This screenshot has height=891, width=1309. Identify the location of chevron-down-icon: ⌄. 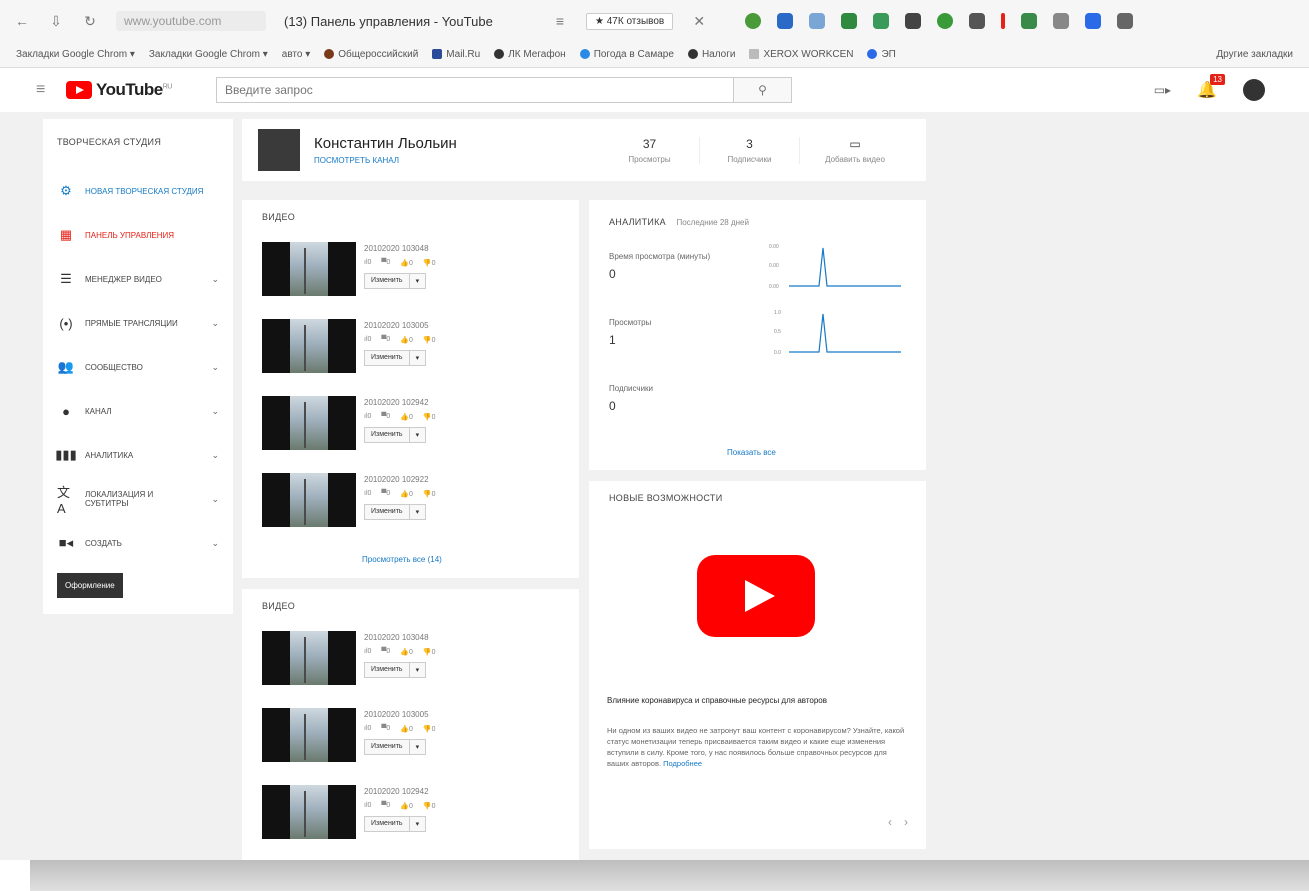
(215, 278).